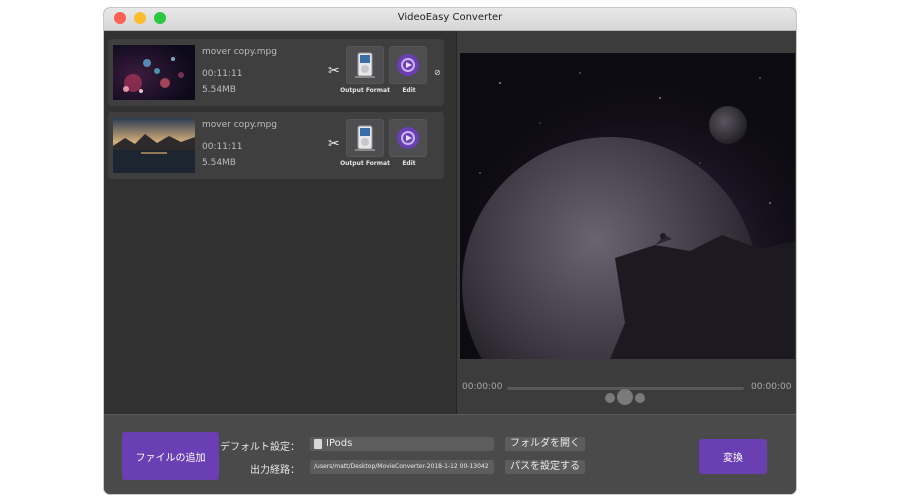 The height and width of the screenshot is (500, 900). Describe the element at coordinates (610, 398) in the screenshot. I see `previous-button` at that location.